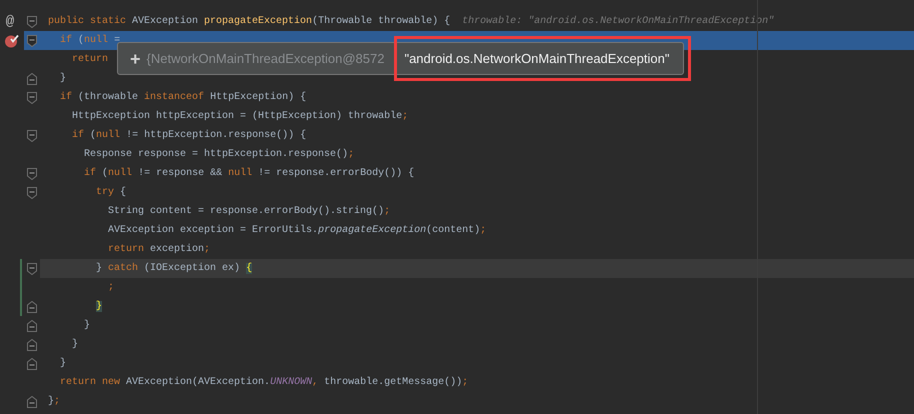 Image resolution: width=914 pixels, height=414 pixels. Describe the element at coordinates (10, 21) in the screenshot. I see `gutter-mark: @` at that location.